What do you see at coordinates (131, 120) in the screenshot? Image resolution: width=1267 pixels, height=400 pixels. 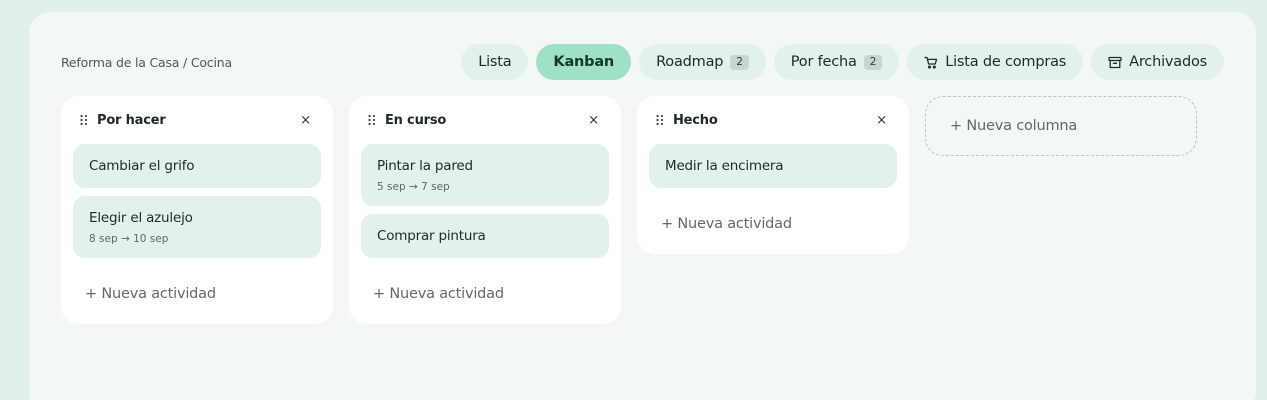 I see `column-title: Por hacer` at bounding box center [131, 120].